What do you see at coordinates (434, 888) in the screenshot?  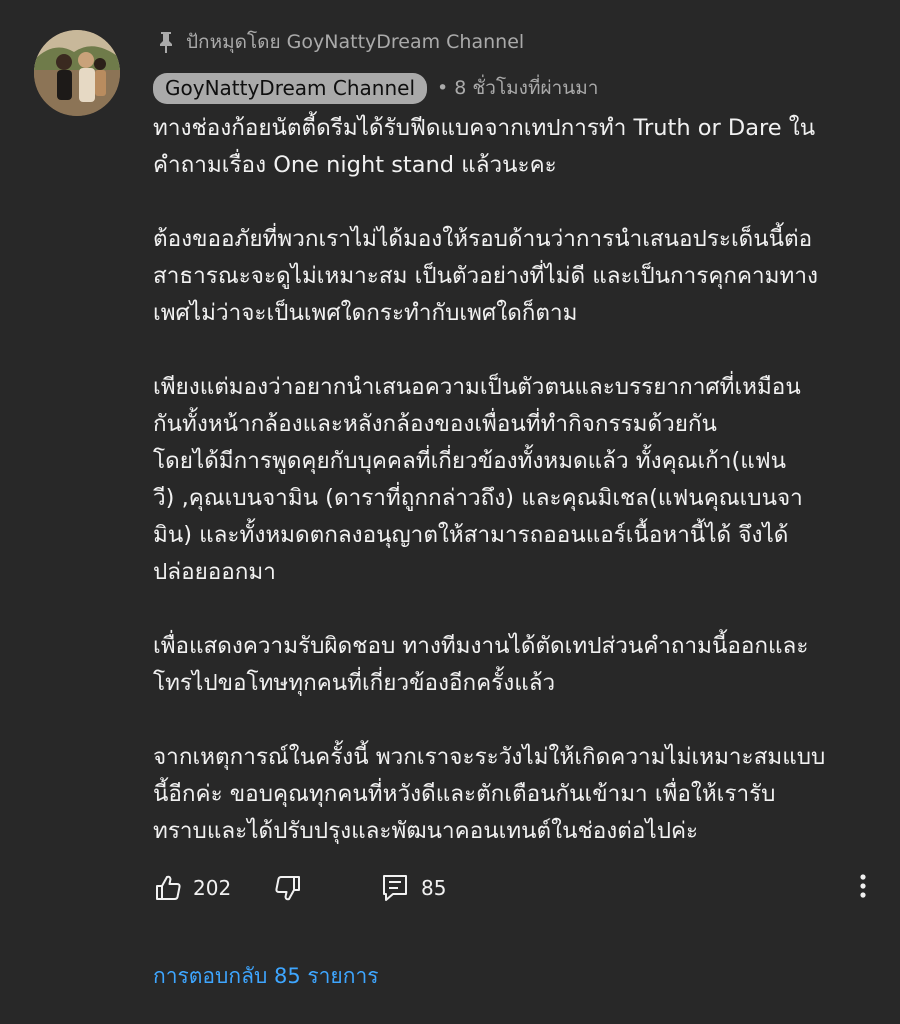 I see `reply-count: 85` at bounding box center [434, 888].